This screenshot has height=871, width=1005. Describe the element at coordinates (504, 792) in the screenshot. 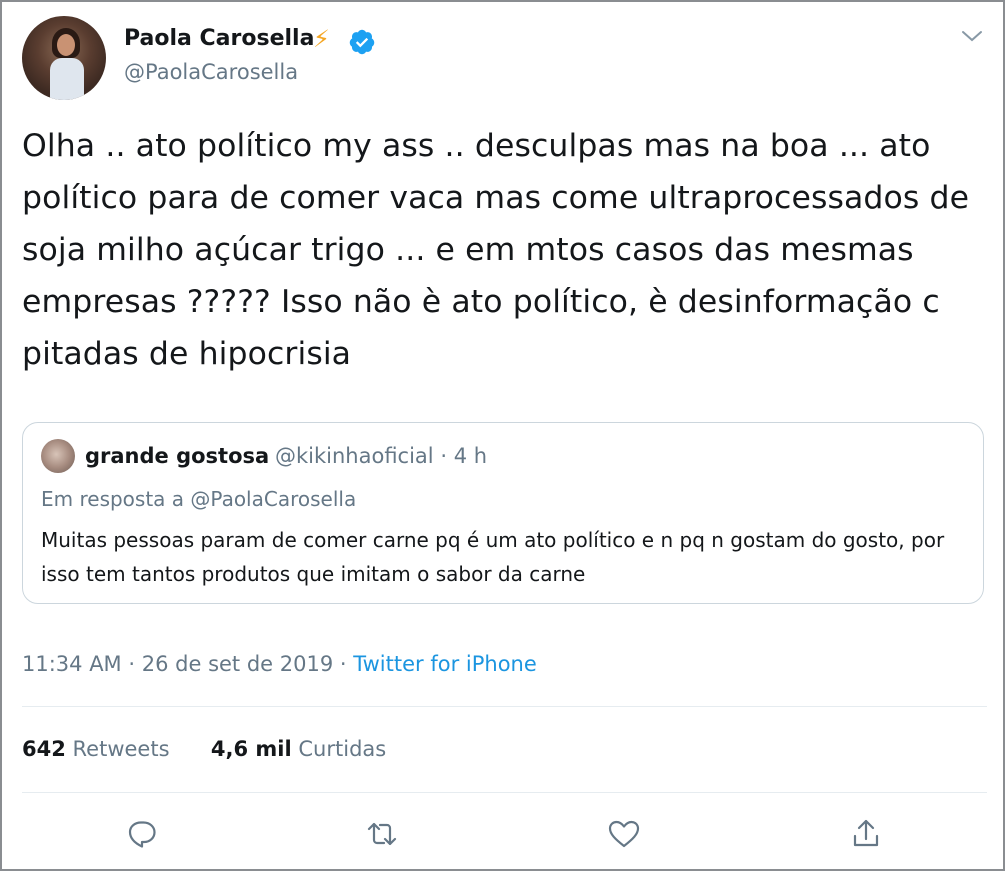

I see `divider-bottom` at that location.